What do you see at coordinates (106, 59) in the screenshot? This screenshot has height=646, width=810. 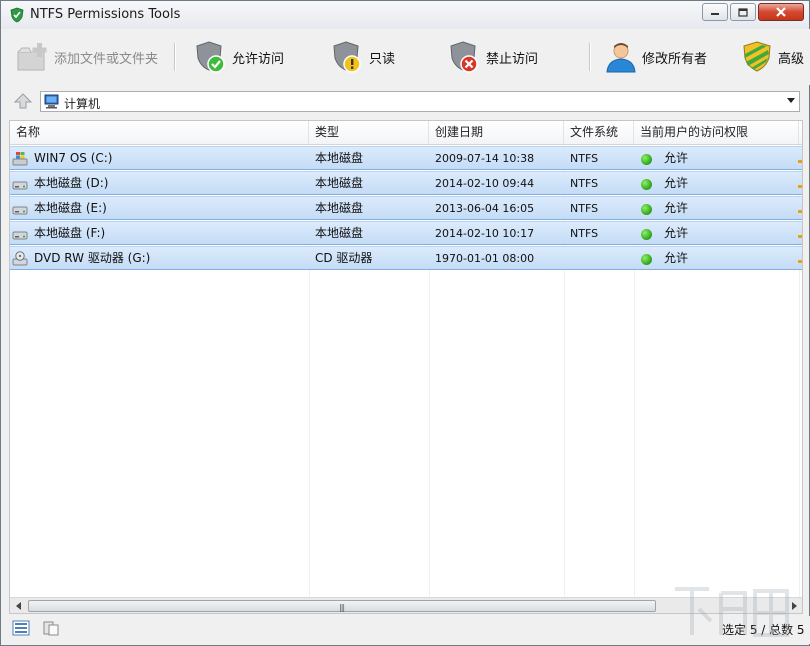 I see `add-file-or-folder-label: 添加文件或文件夹` at bounding box center [106, 59].